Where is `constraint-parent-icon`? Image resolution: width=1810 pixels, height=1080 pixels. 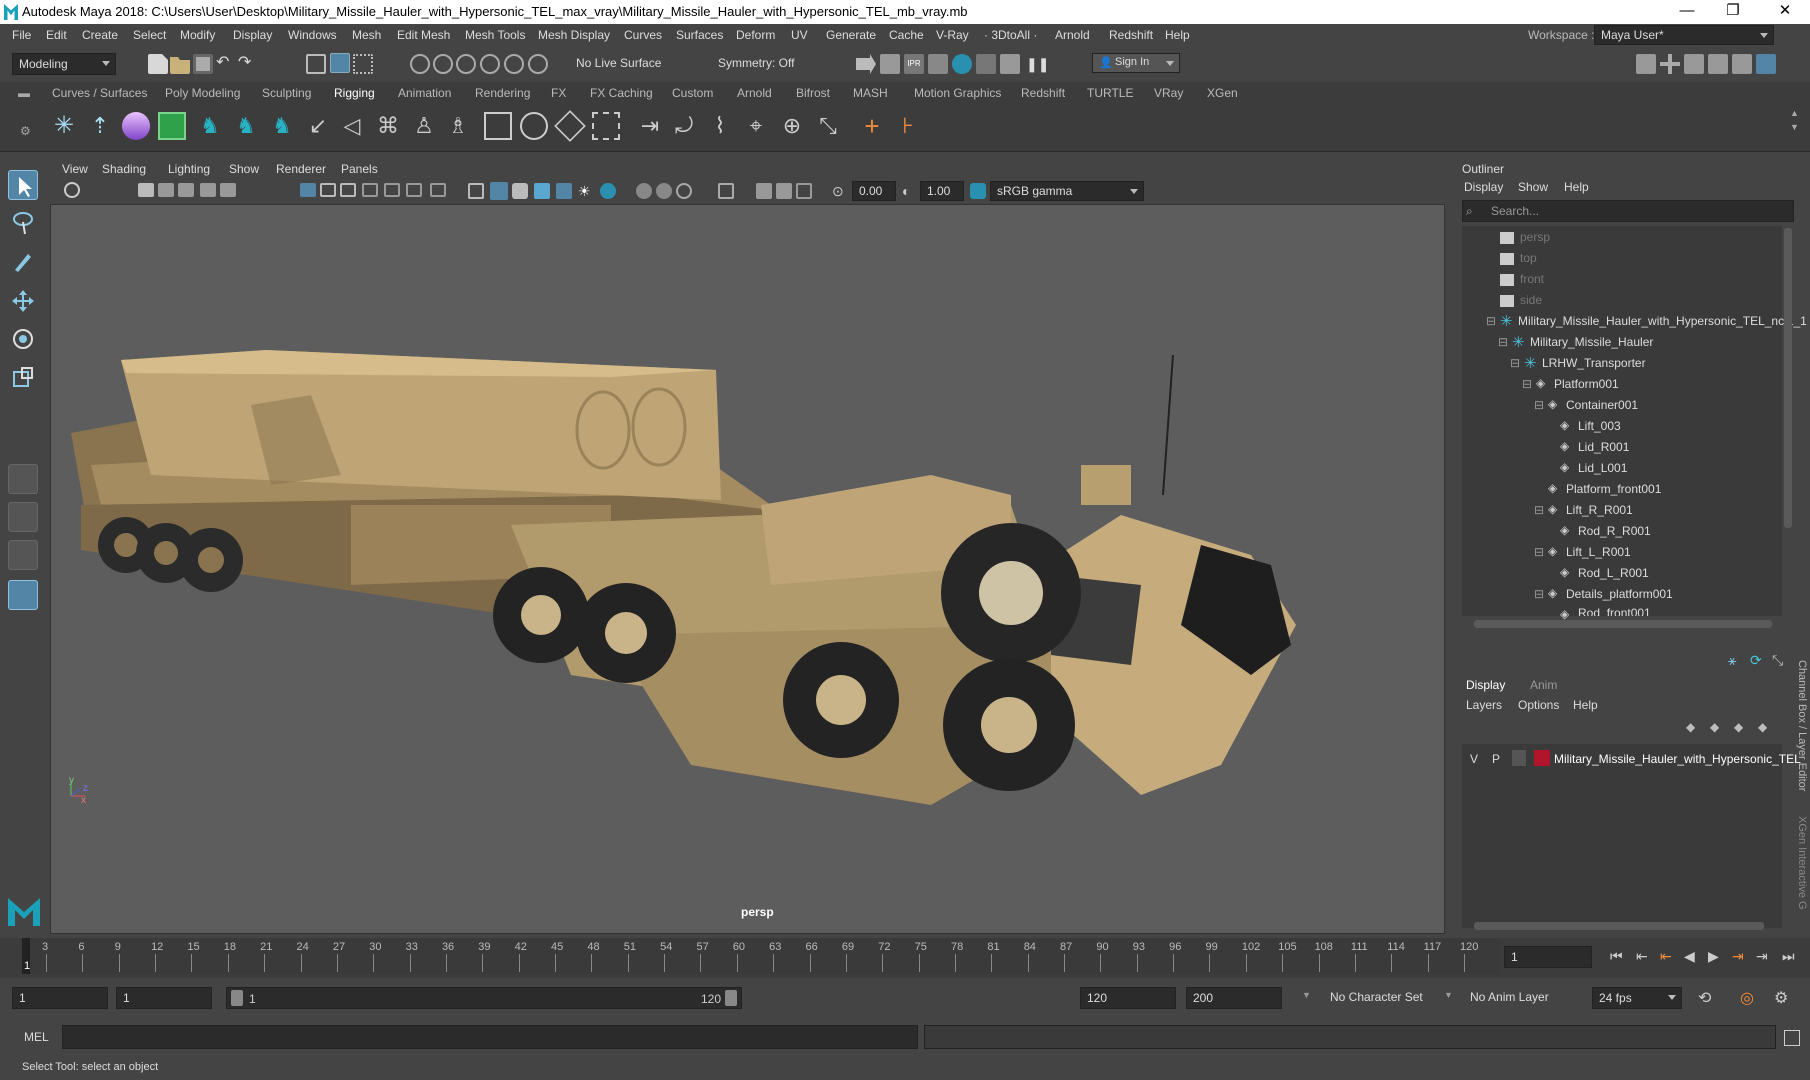 constraint-parent-icon is located at coordinates (606, 126).